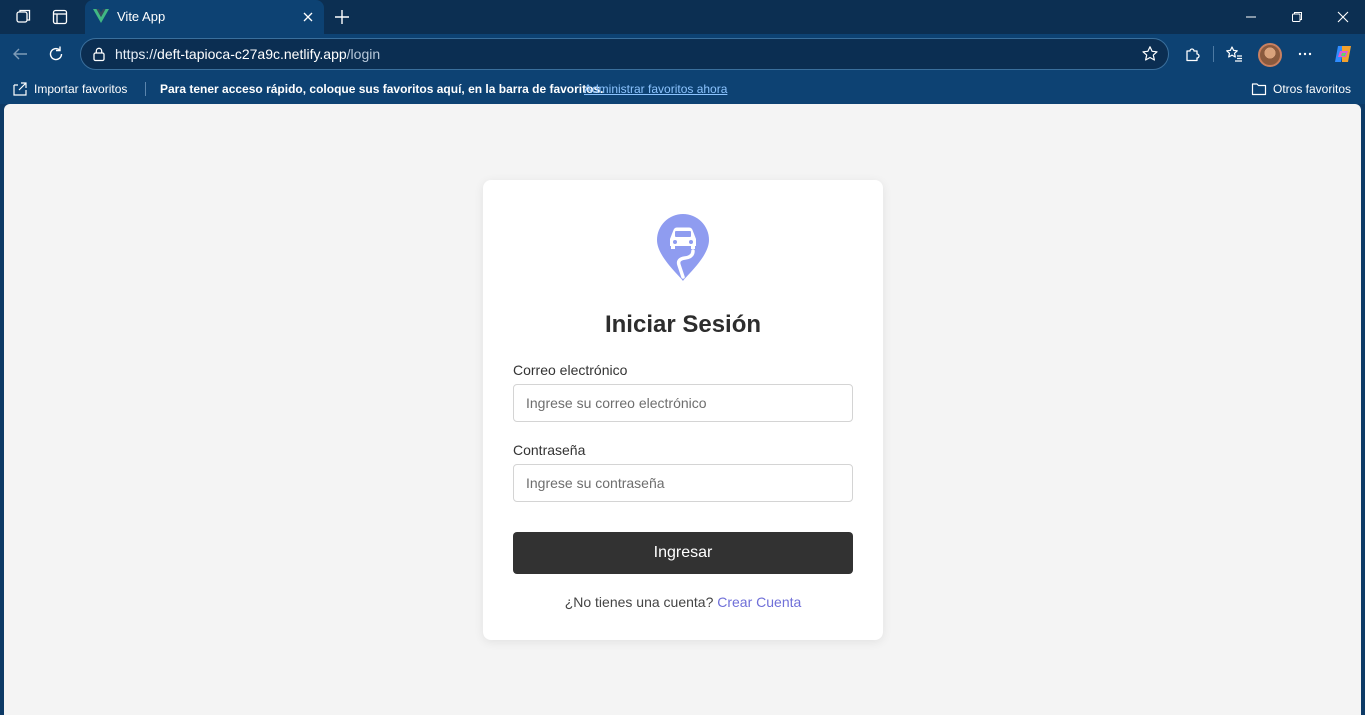 The height and width of the screenshot is (715, 1365). What do you see at coordinates (683, 403) in the screenshot?
I see `email-input` at bounding box center [683, 403].